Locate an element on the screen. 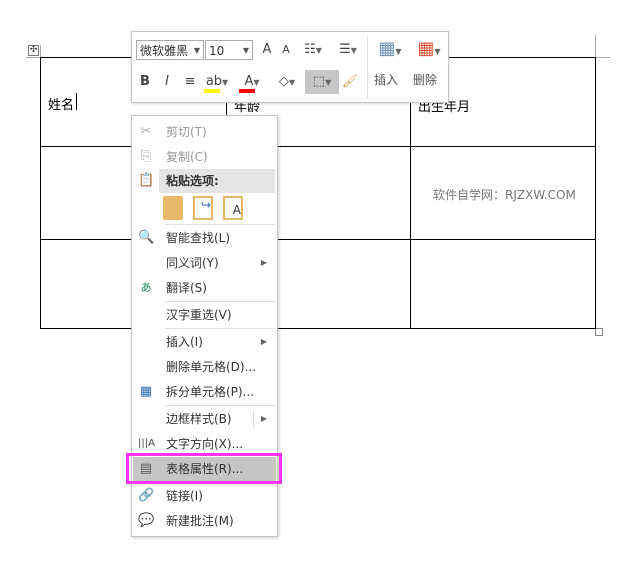 This screenshot has height=569, width=641. font-size-box: 10 ▼ is located at coordinates (229, 50).